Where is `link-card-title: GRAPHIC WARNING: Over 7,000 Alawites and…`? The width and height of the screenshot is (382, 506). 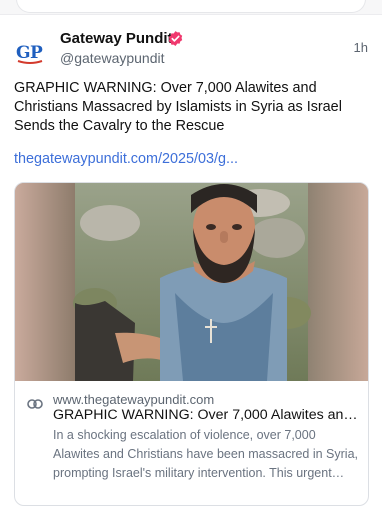
link-card-title: GRAPHIC WARNING: Over 7,000 Alawites and… is located at coordinates (206, 415).